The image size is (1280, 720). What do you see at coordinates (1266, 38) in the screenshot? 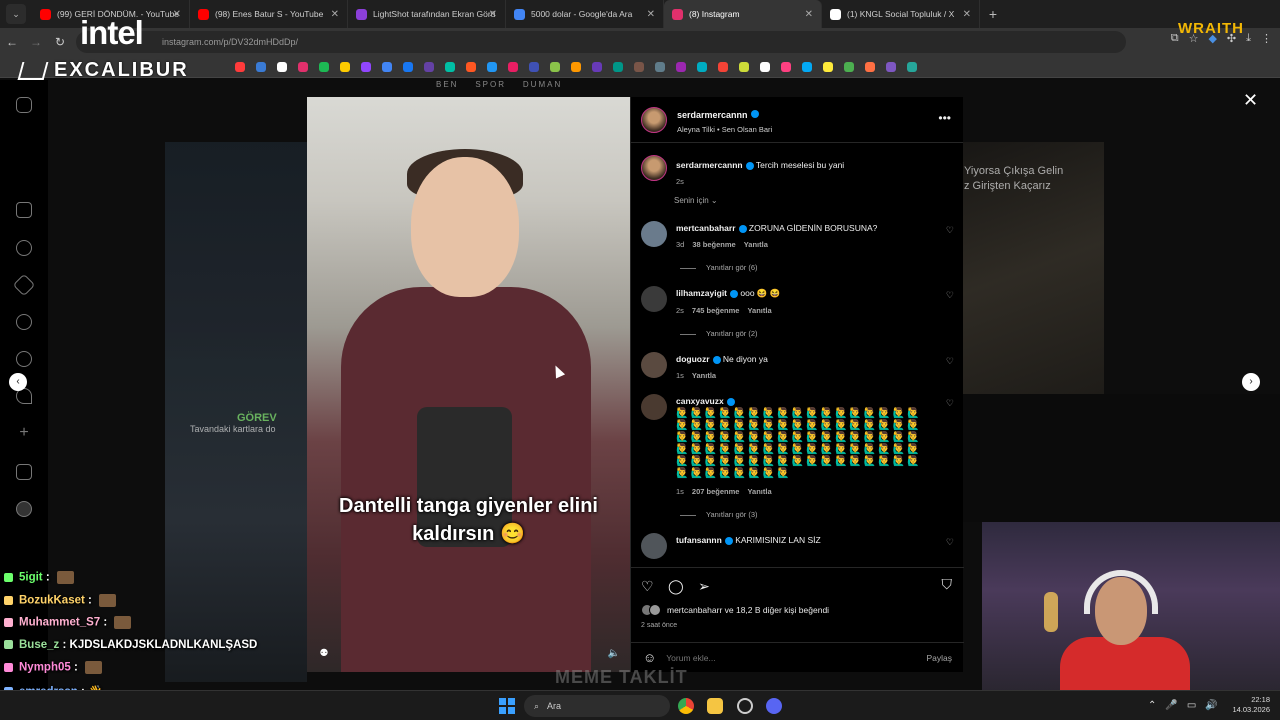
I see `menu-icon: ⋮` at bounding box center [1266, 38].